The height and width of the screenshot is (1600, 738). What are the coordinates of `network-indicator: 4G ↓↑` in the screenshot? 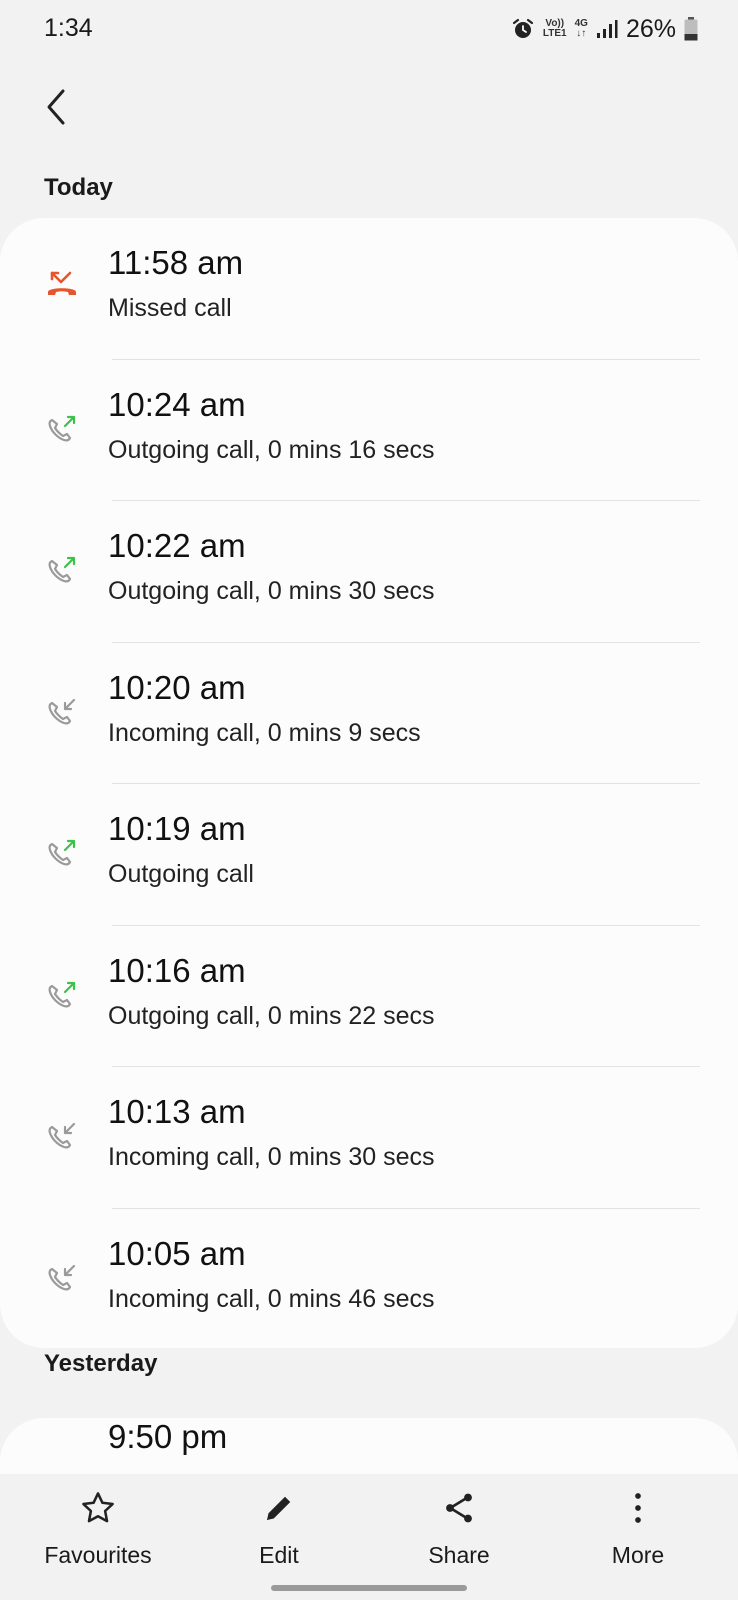 It's located at (581, 29).